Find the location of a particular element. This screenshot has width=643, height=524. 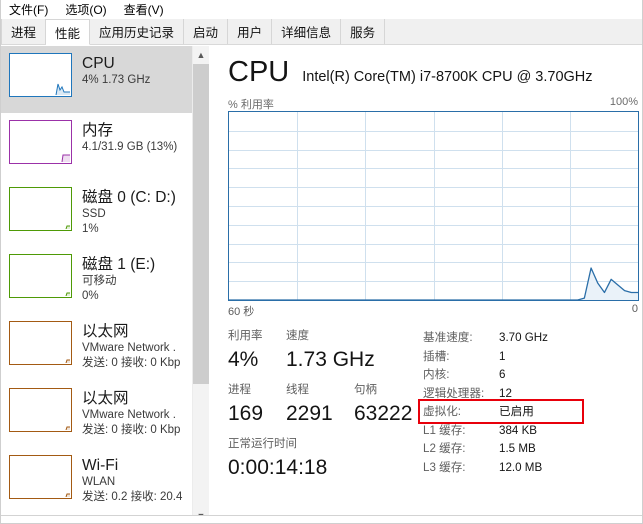

spec-cores-label: 内核: is located at coordinates (436, 374).